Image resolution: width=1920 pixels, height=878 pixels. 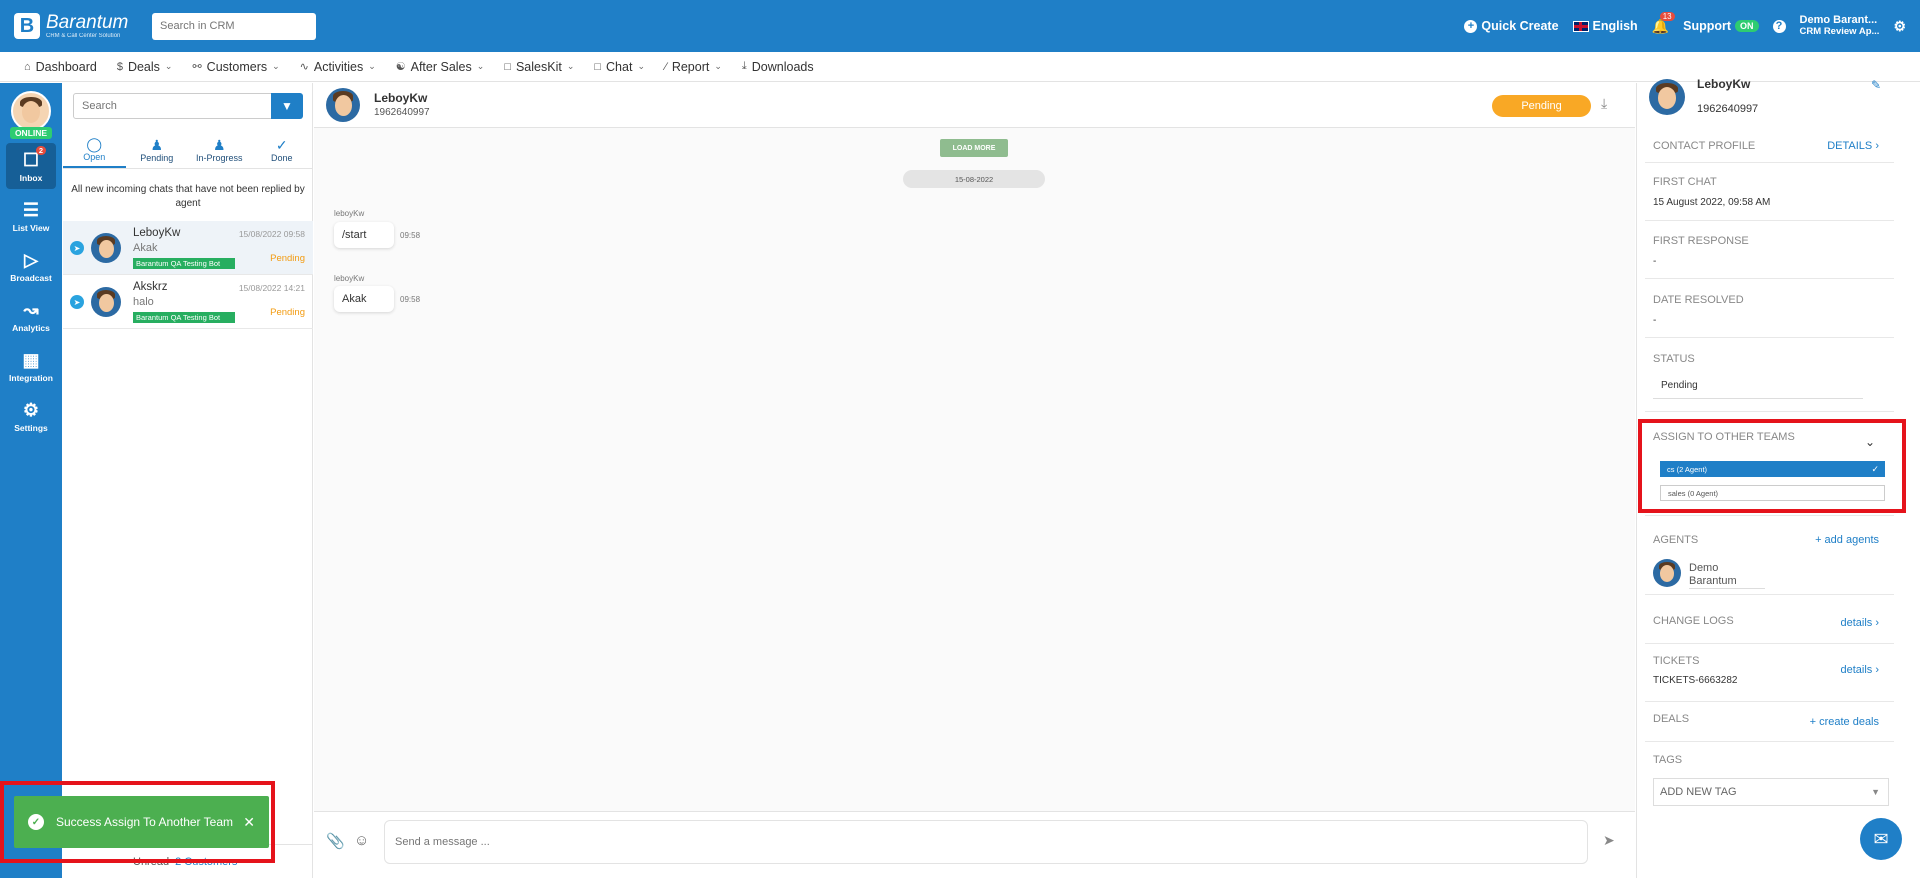 What do you see at coordinates (361, 840) in the screenshot?
I see `emoji-icon: ☺` at bounding box center [361, 840].